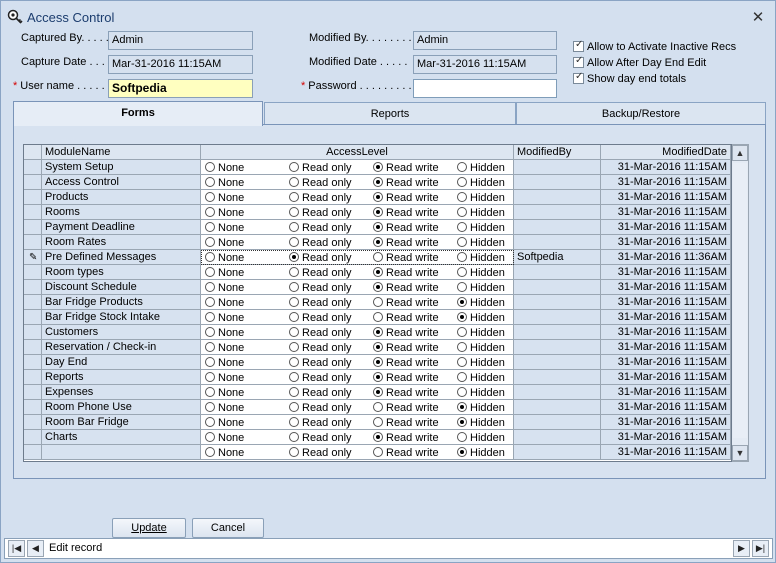 The width and height of the screenshot is (776, 563). Describe the element at coordinates (740, 300) in the screenshot. I see `scroll-thumb` at that location.